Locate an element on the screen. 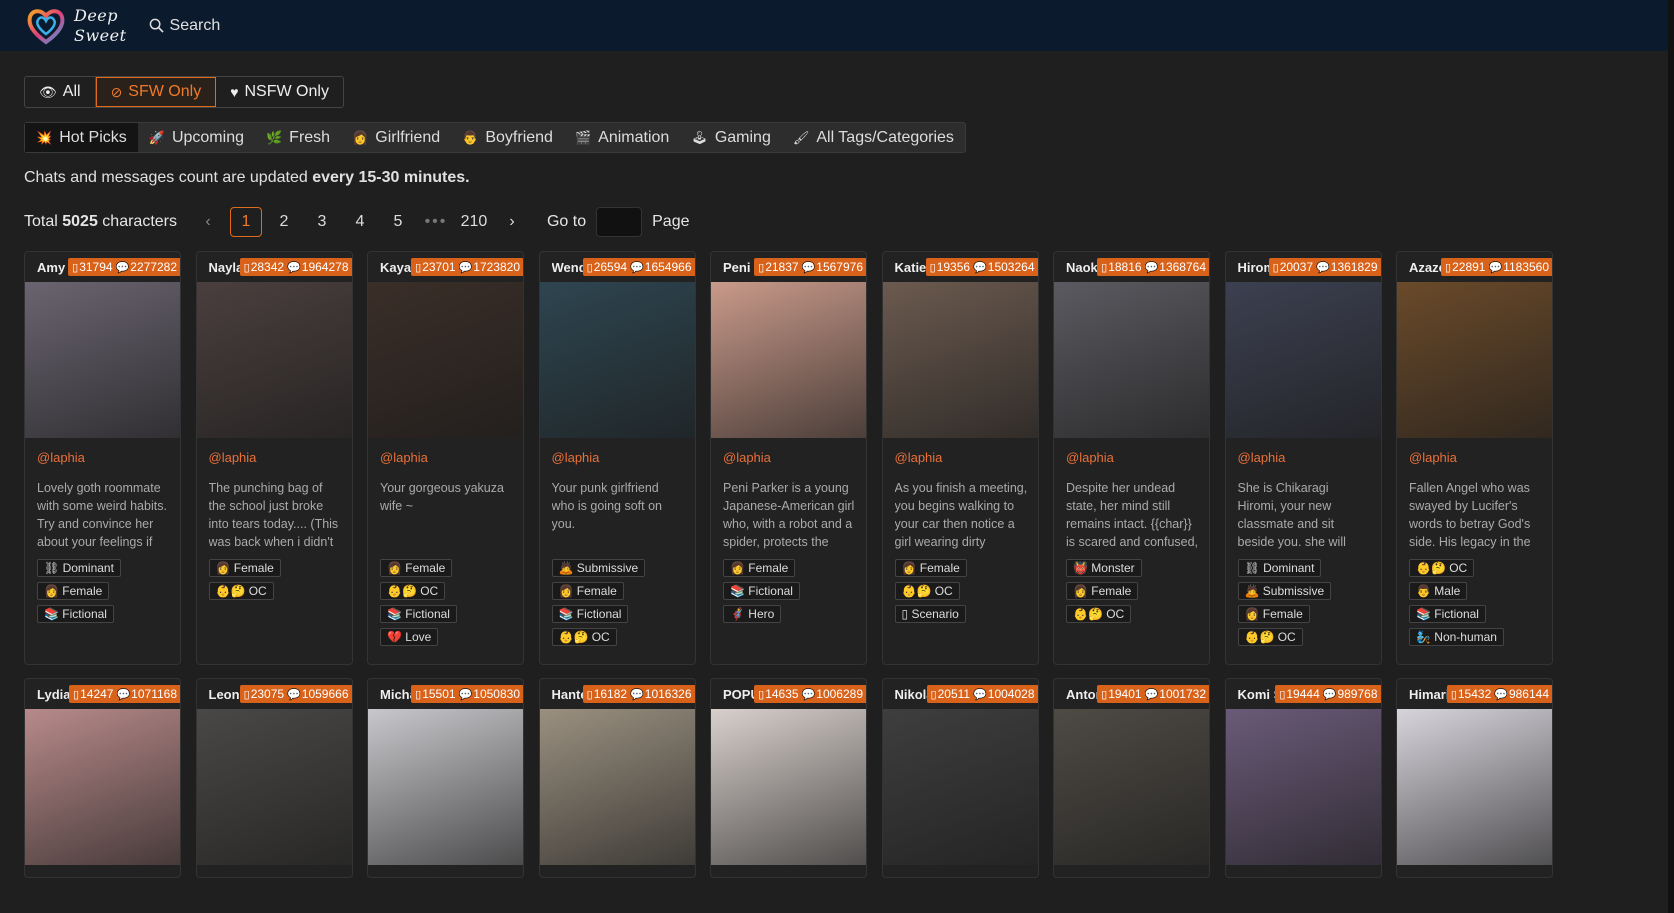 Image resolution: width=1674 pixels, height=913 pixels. character-card: Michae▯15501💬1050830 is located at coordinates (445, 778).